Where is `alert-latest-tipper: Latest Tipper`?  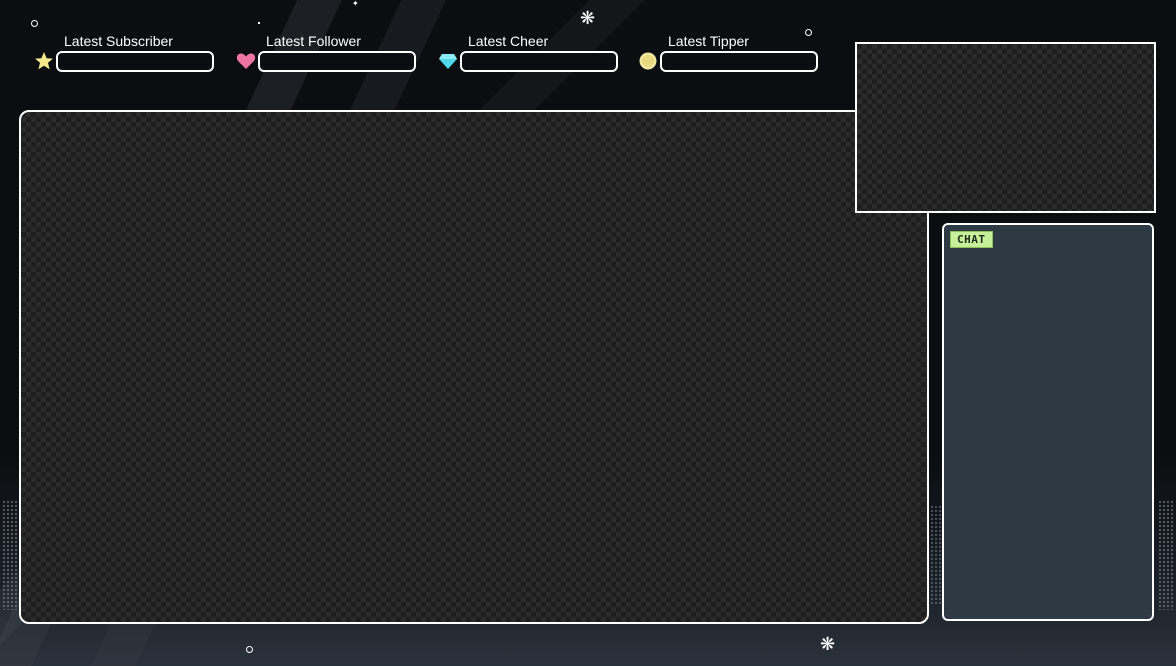
alert-latest-tipper: Latest Tipper is located at coordinates (738, 53).